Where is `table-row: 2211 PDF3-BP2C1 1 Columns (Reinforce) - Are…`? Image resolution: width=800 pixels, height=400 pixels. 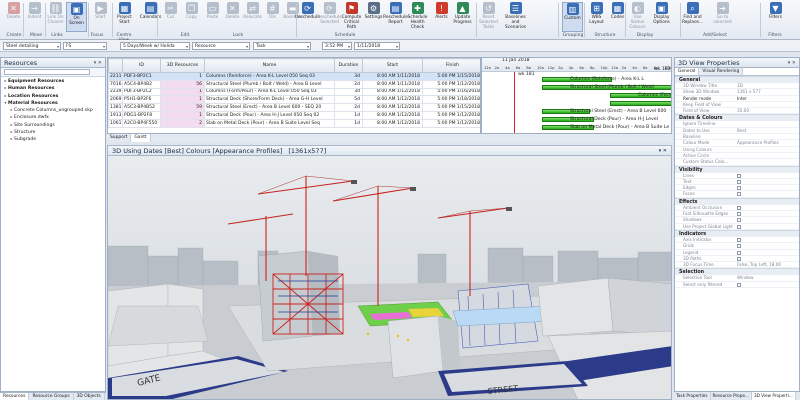 table-row: 2211 PDF3-BP2C1 1 Columns (Reinforce) - Are… is located at coordinates (294, 76).